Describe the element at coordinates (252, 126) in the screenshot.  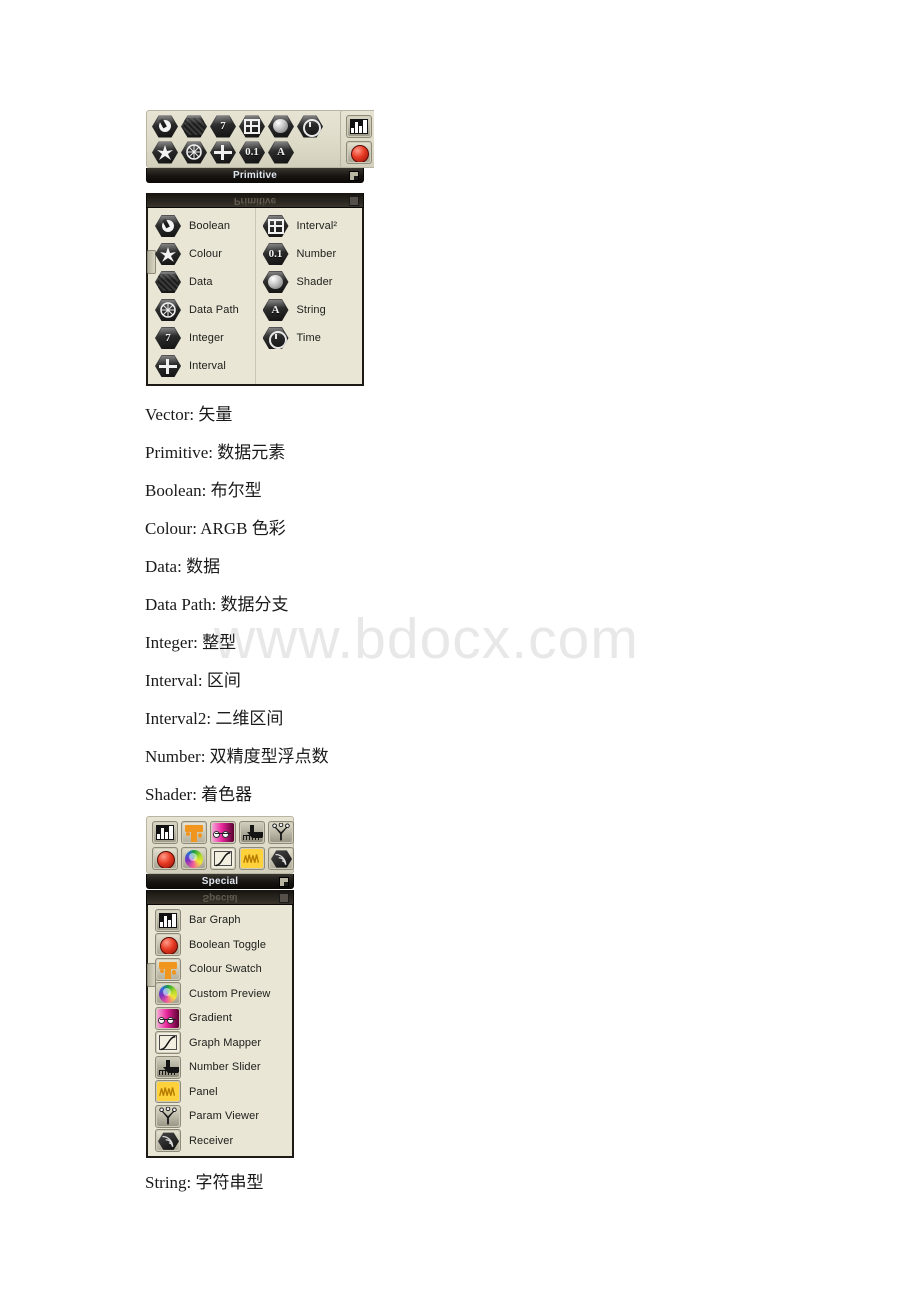
I see `interval2-icon` at that location.